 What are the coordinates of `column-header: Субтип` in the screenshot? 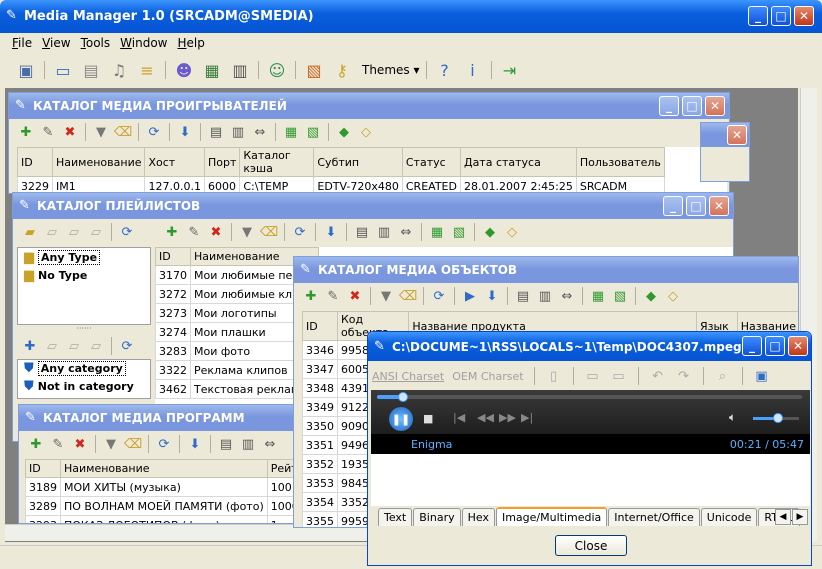 It's located at (358, 162).